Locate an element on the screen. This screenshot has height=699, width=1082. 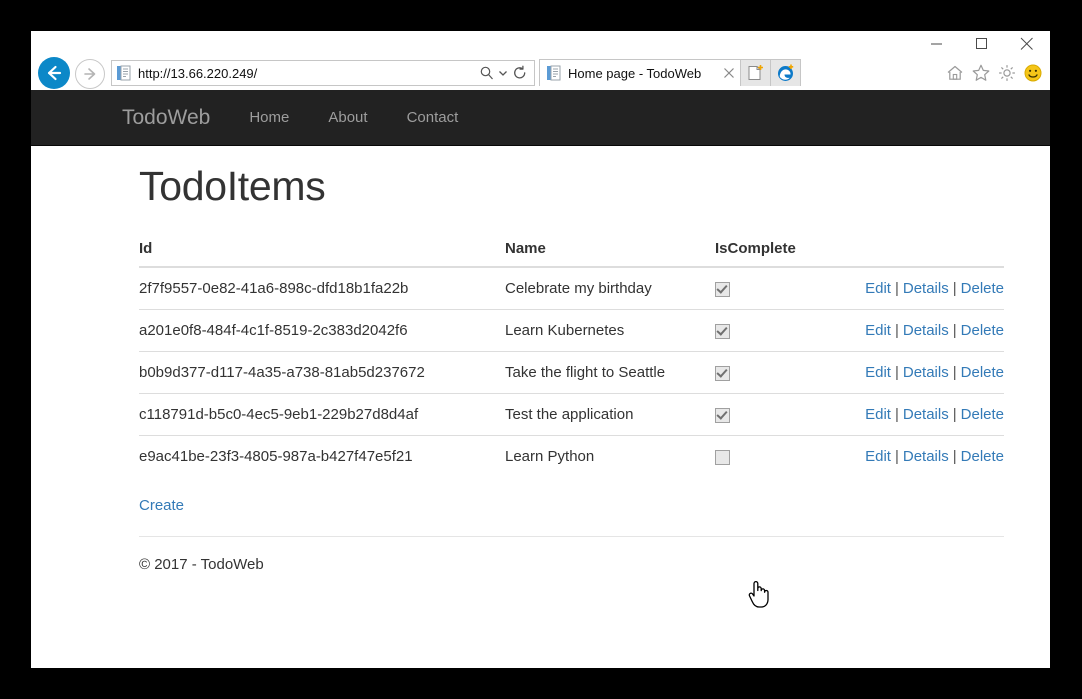
close-window-button is located at coordinates (1026, 43).